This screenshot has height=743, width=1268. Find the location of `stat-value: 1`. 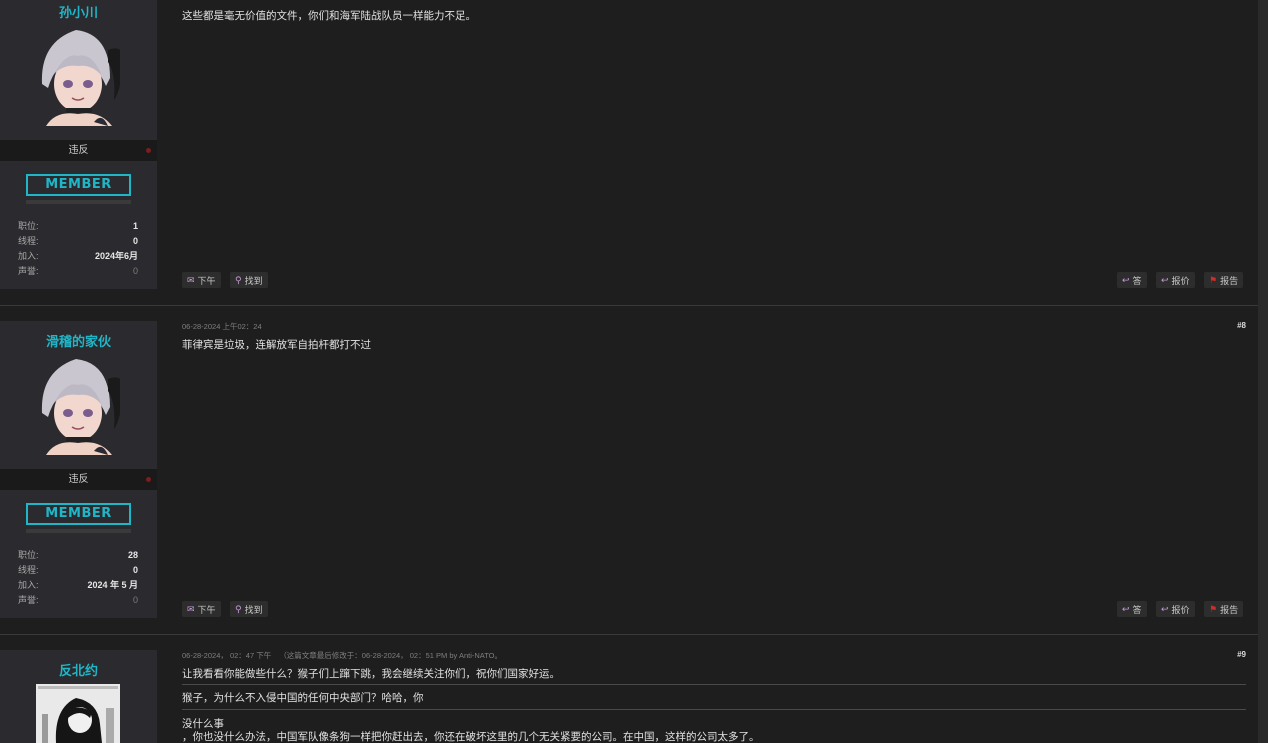

stat-value: 1 is located at coordinates (135, 226).